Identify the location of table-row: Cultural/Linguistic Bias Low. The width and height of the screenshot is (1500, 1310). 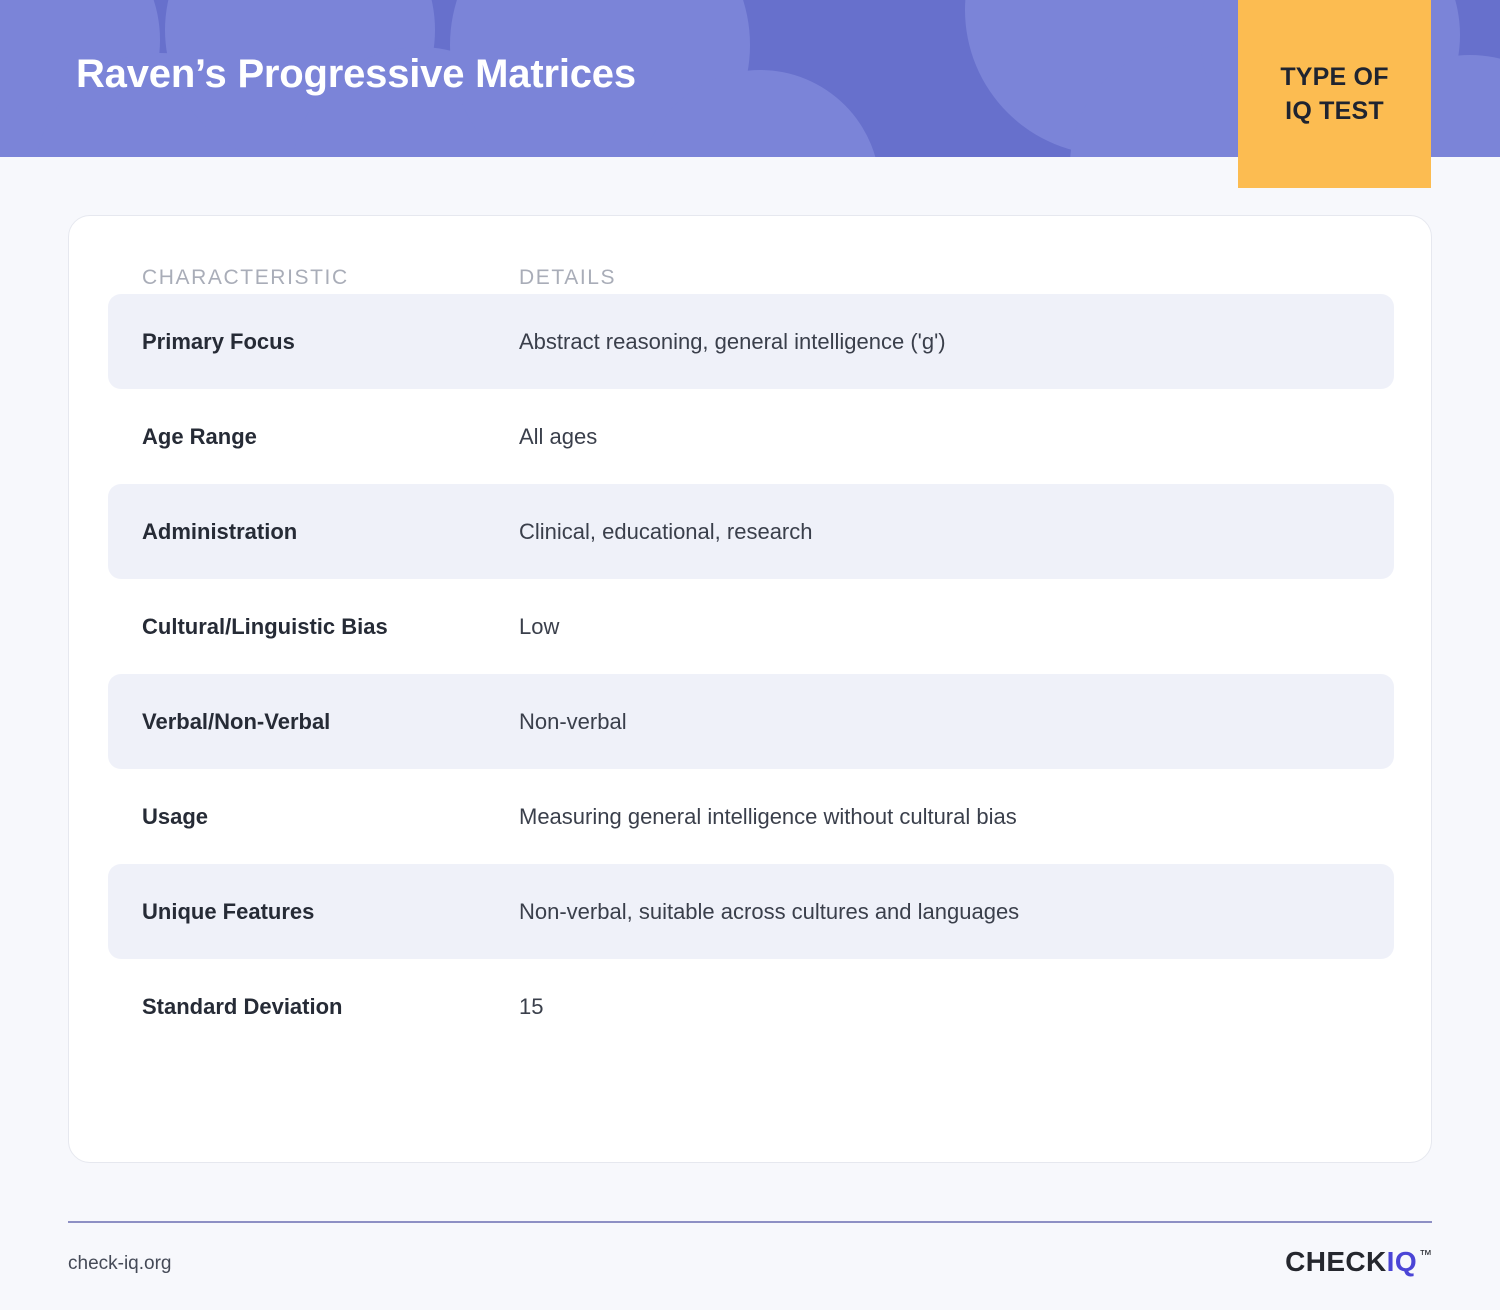
(751, 626).